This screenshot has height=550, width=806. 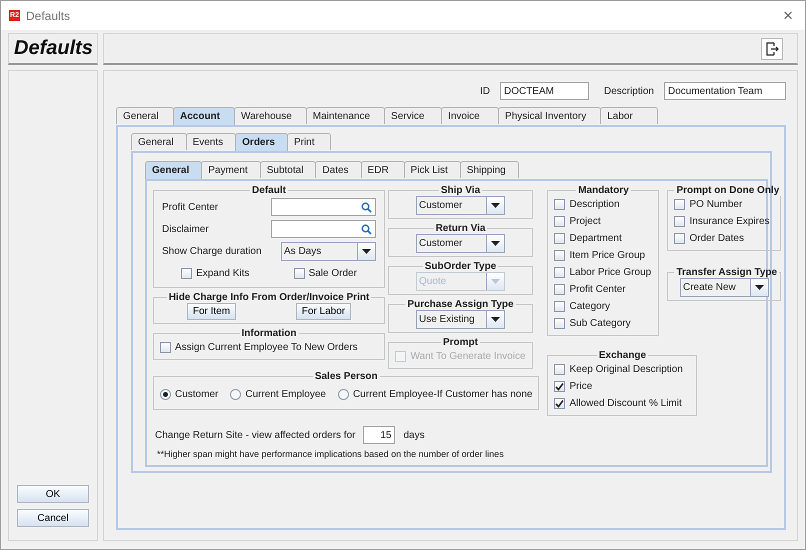 What do you see at coordinates (588, 238) in the screenshot?
I see `checkbox: Department` at bounding box center [588, 238].